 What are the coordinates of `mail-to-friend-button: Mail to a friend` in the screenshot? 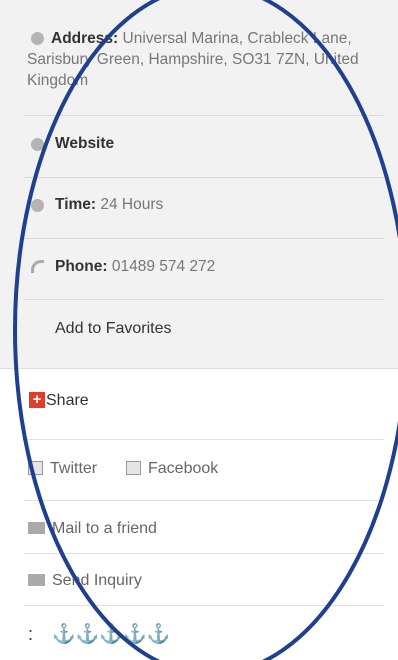 It's located at (92, 529).